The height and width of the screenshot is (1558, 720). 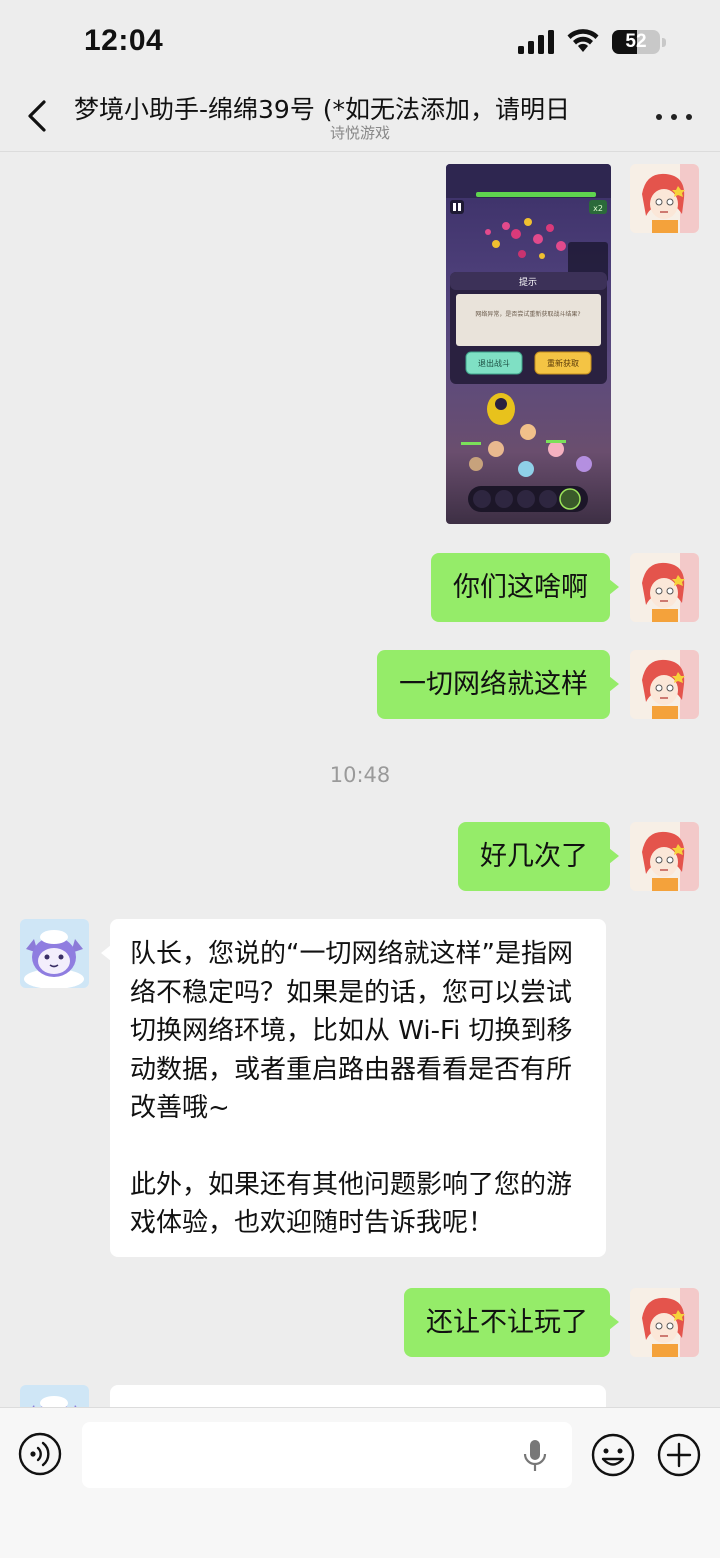 What do you see at coordinates (511, 1322) in the screenshot?
I see `outgoing-message: 还让不让玩了` at bounding box center [511, 1322].